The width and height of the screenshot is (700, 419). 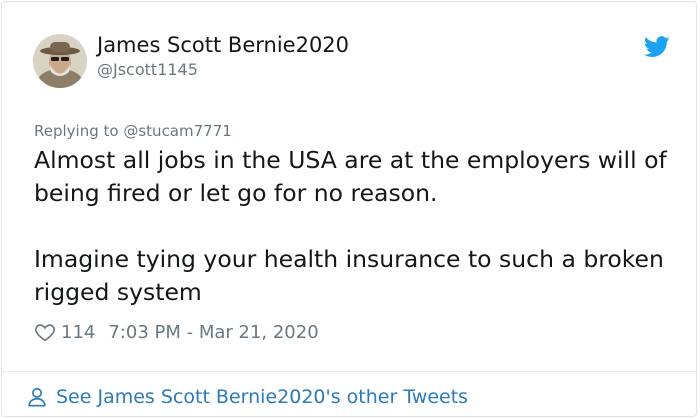 What do you see at coordinates (349, 371) in the screenshot?
I see `divider` at bounding box center [349, 371].